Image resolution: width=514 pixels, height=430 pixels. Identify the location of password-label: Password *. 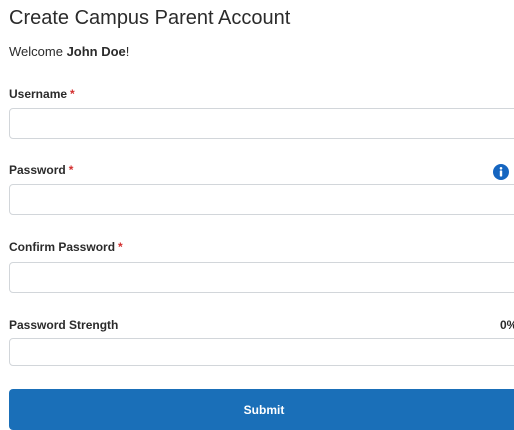
(41, 170).